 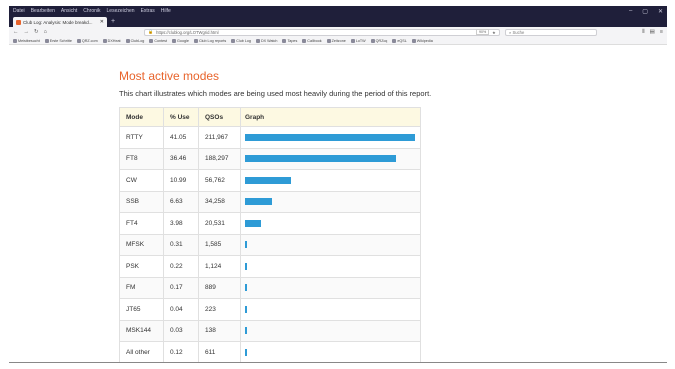 What do you see at coordinates (141, 117) in the screenshot?
I see `column-header-mode: Mode` at bounding box center [141, 117].